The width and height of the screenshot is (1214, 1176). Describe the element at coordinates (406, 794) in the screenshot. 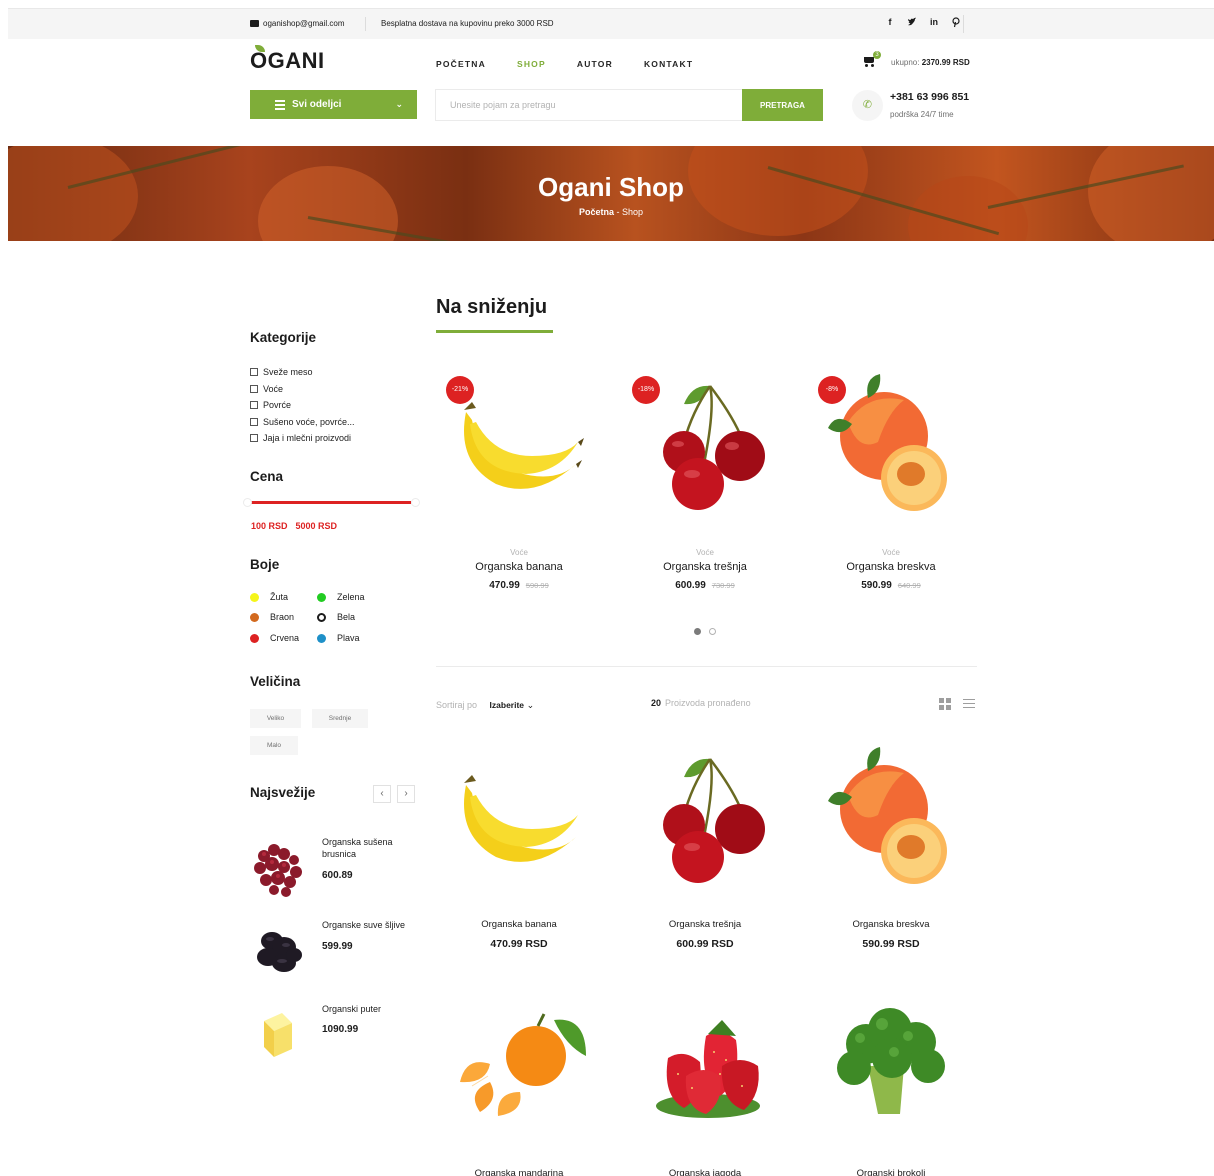

I see `chevron-right-icon: ›` at that location.